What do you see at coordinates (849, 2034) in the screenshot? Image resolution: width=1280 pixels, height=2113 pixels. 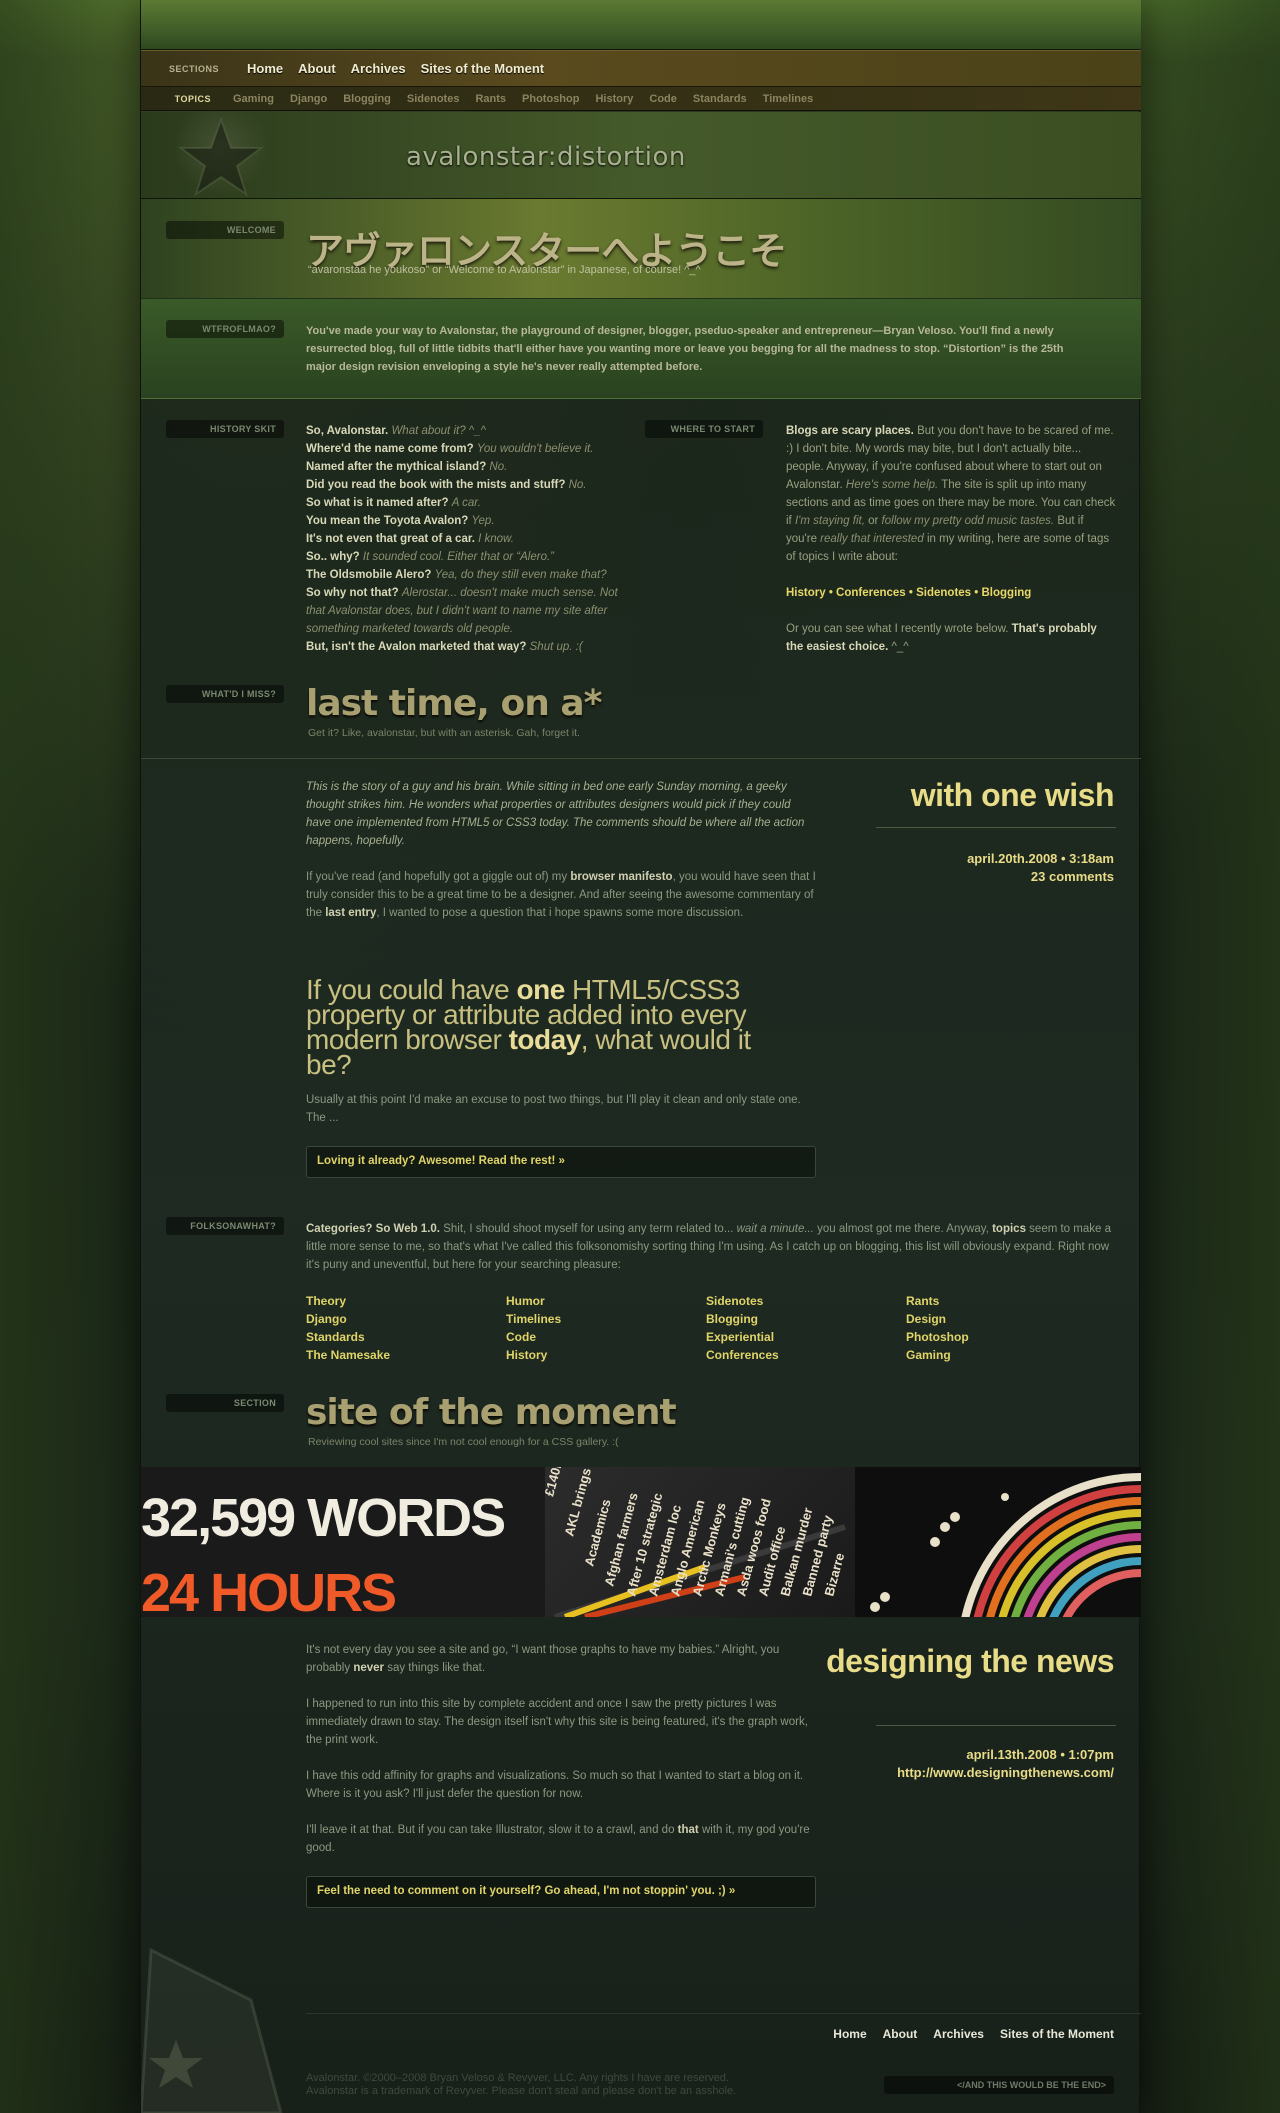 I see `footer-home: Home` at bounding box center [849, 2034].